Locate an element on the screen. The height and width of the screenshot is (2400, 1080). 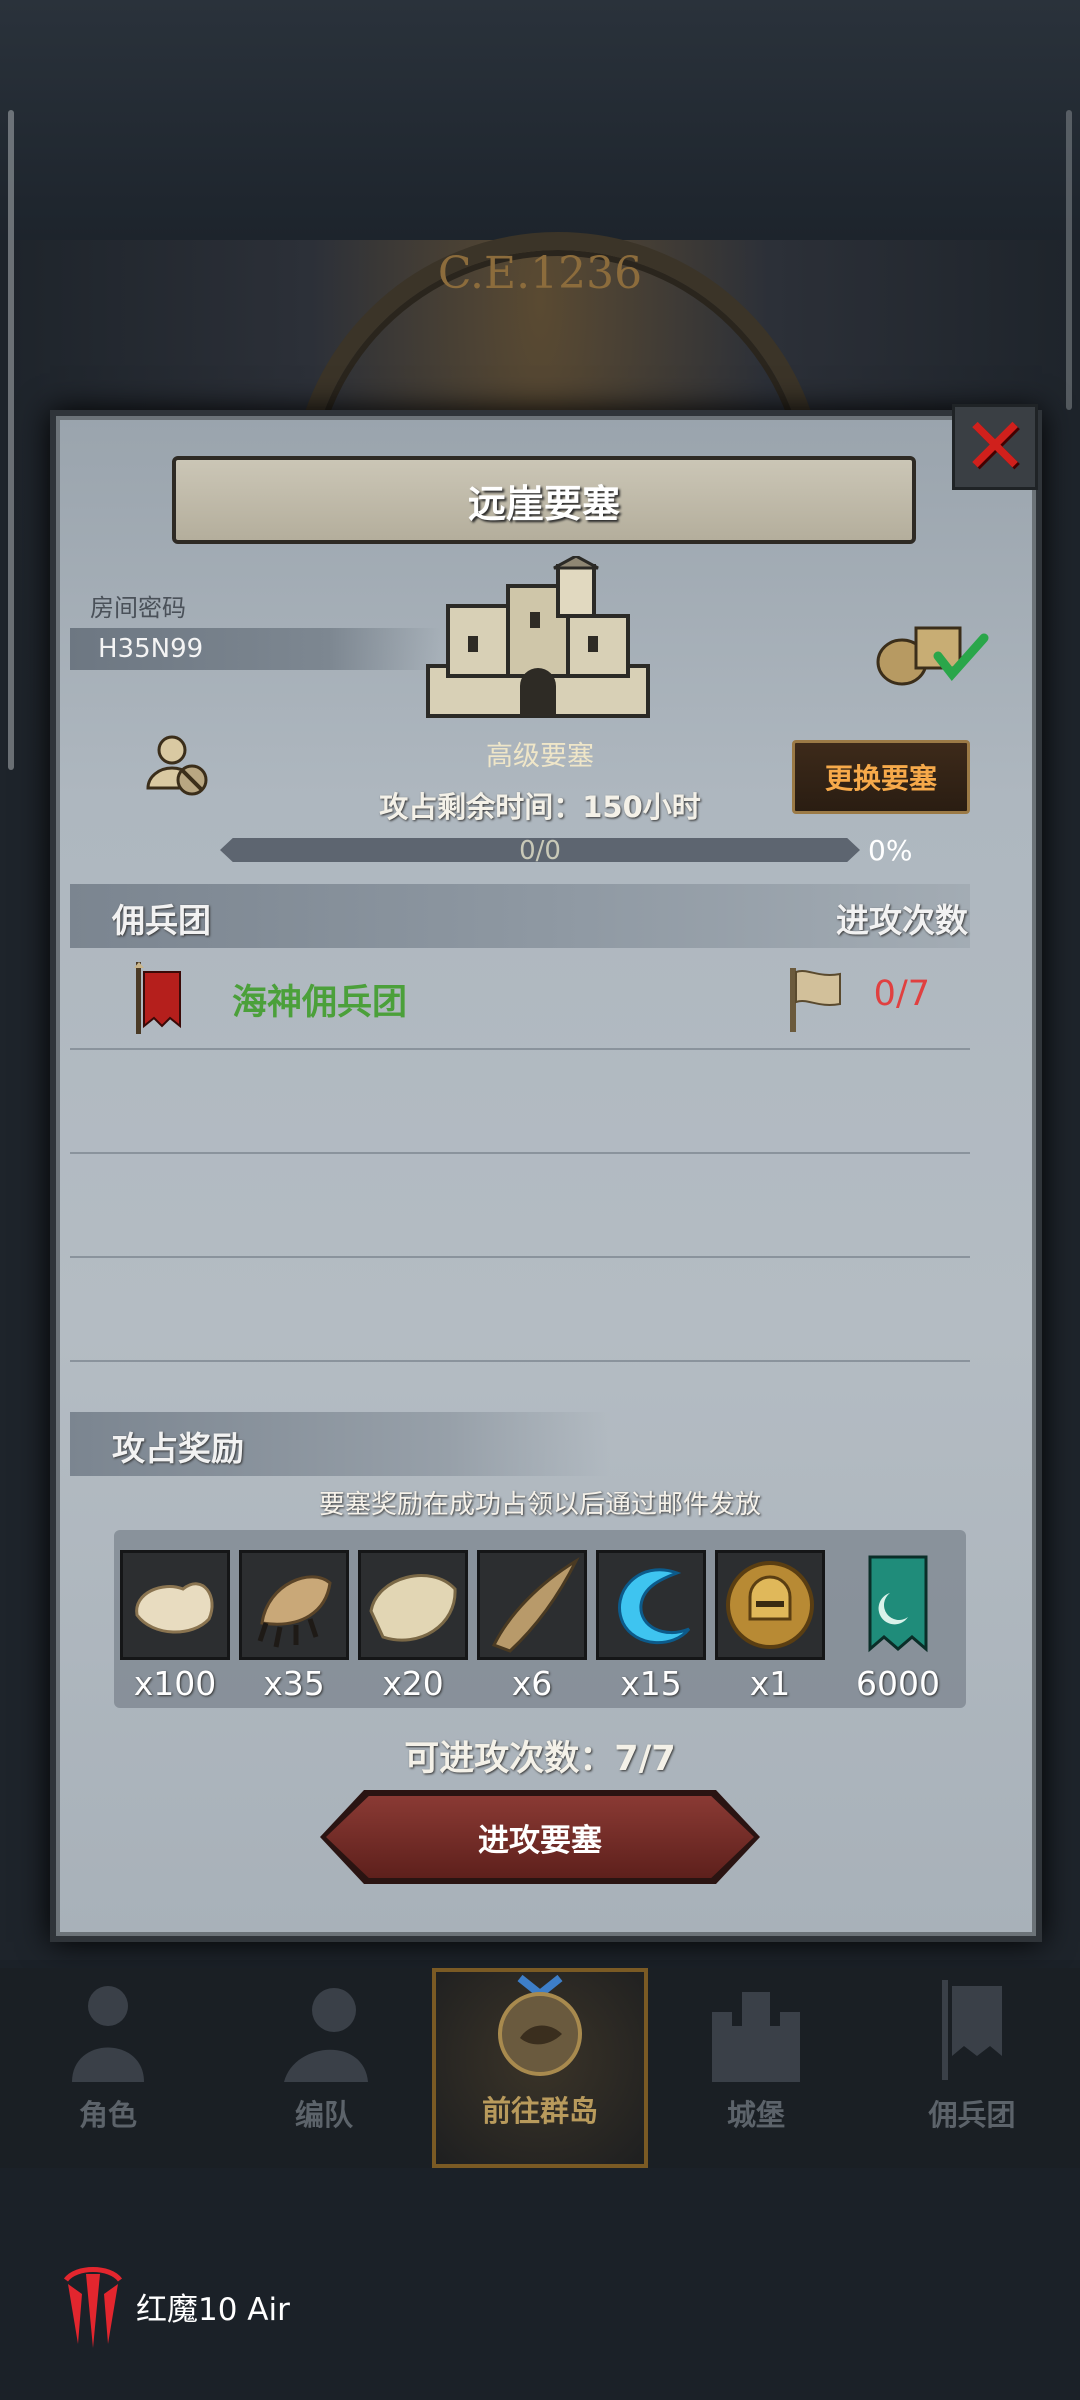
nav-label: 佣兵团 is located at coordinates (972, 2115).